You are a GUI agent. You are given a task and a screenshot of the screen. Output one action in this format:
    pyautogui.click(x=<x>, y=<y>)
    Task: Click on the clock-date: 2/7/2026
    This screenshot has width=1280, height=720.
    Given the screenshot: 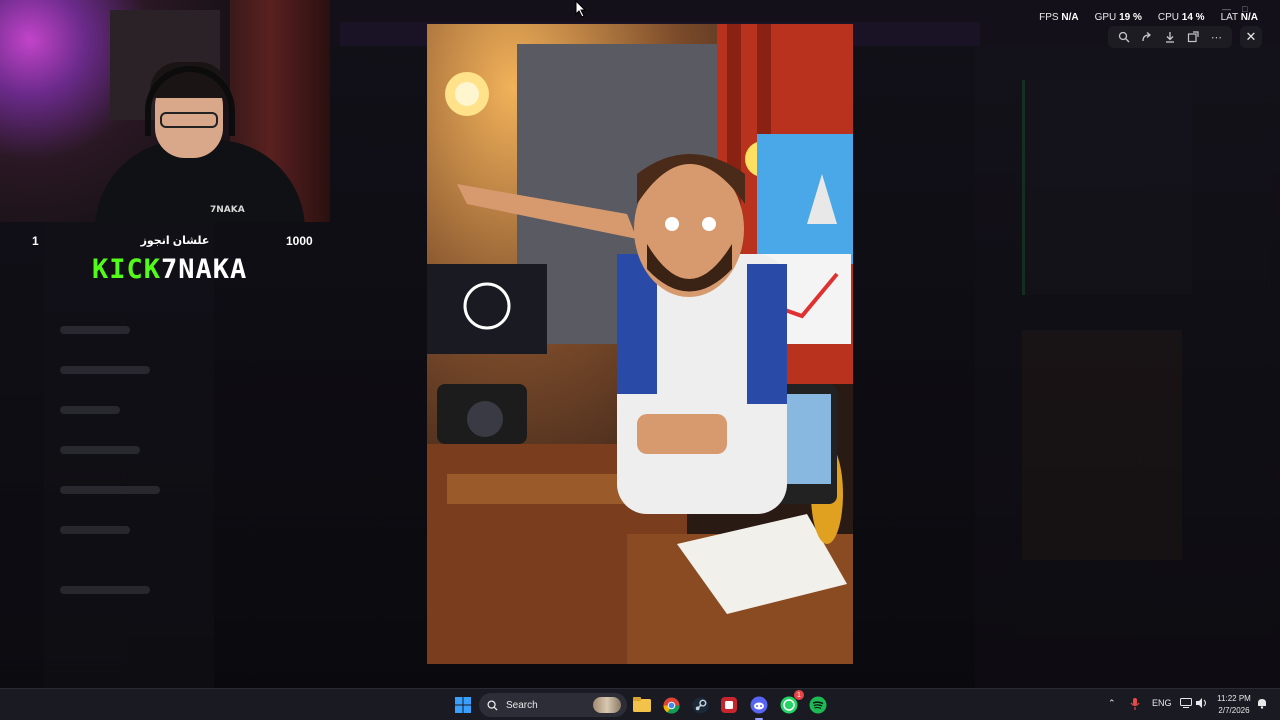 What is the action you would take?
    pyautogui.click(x=1234, y=710)
    